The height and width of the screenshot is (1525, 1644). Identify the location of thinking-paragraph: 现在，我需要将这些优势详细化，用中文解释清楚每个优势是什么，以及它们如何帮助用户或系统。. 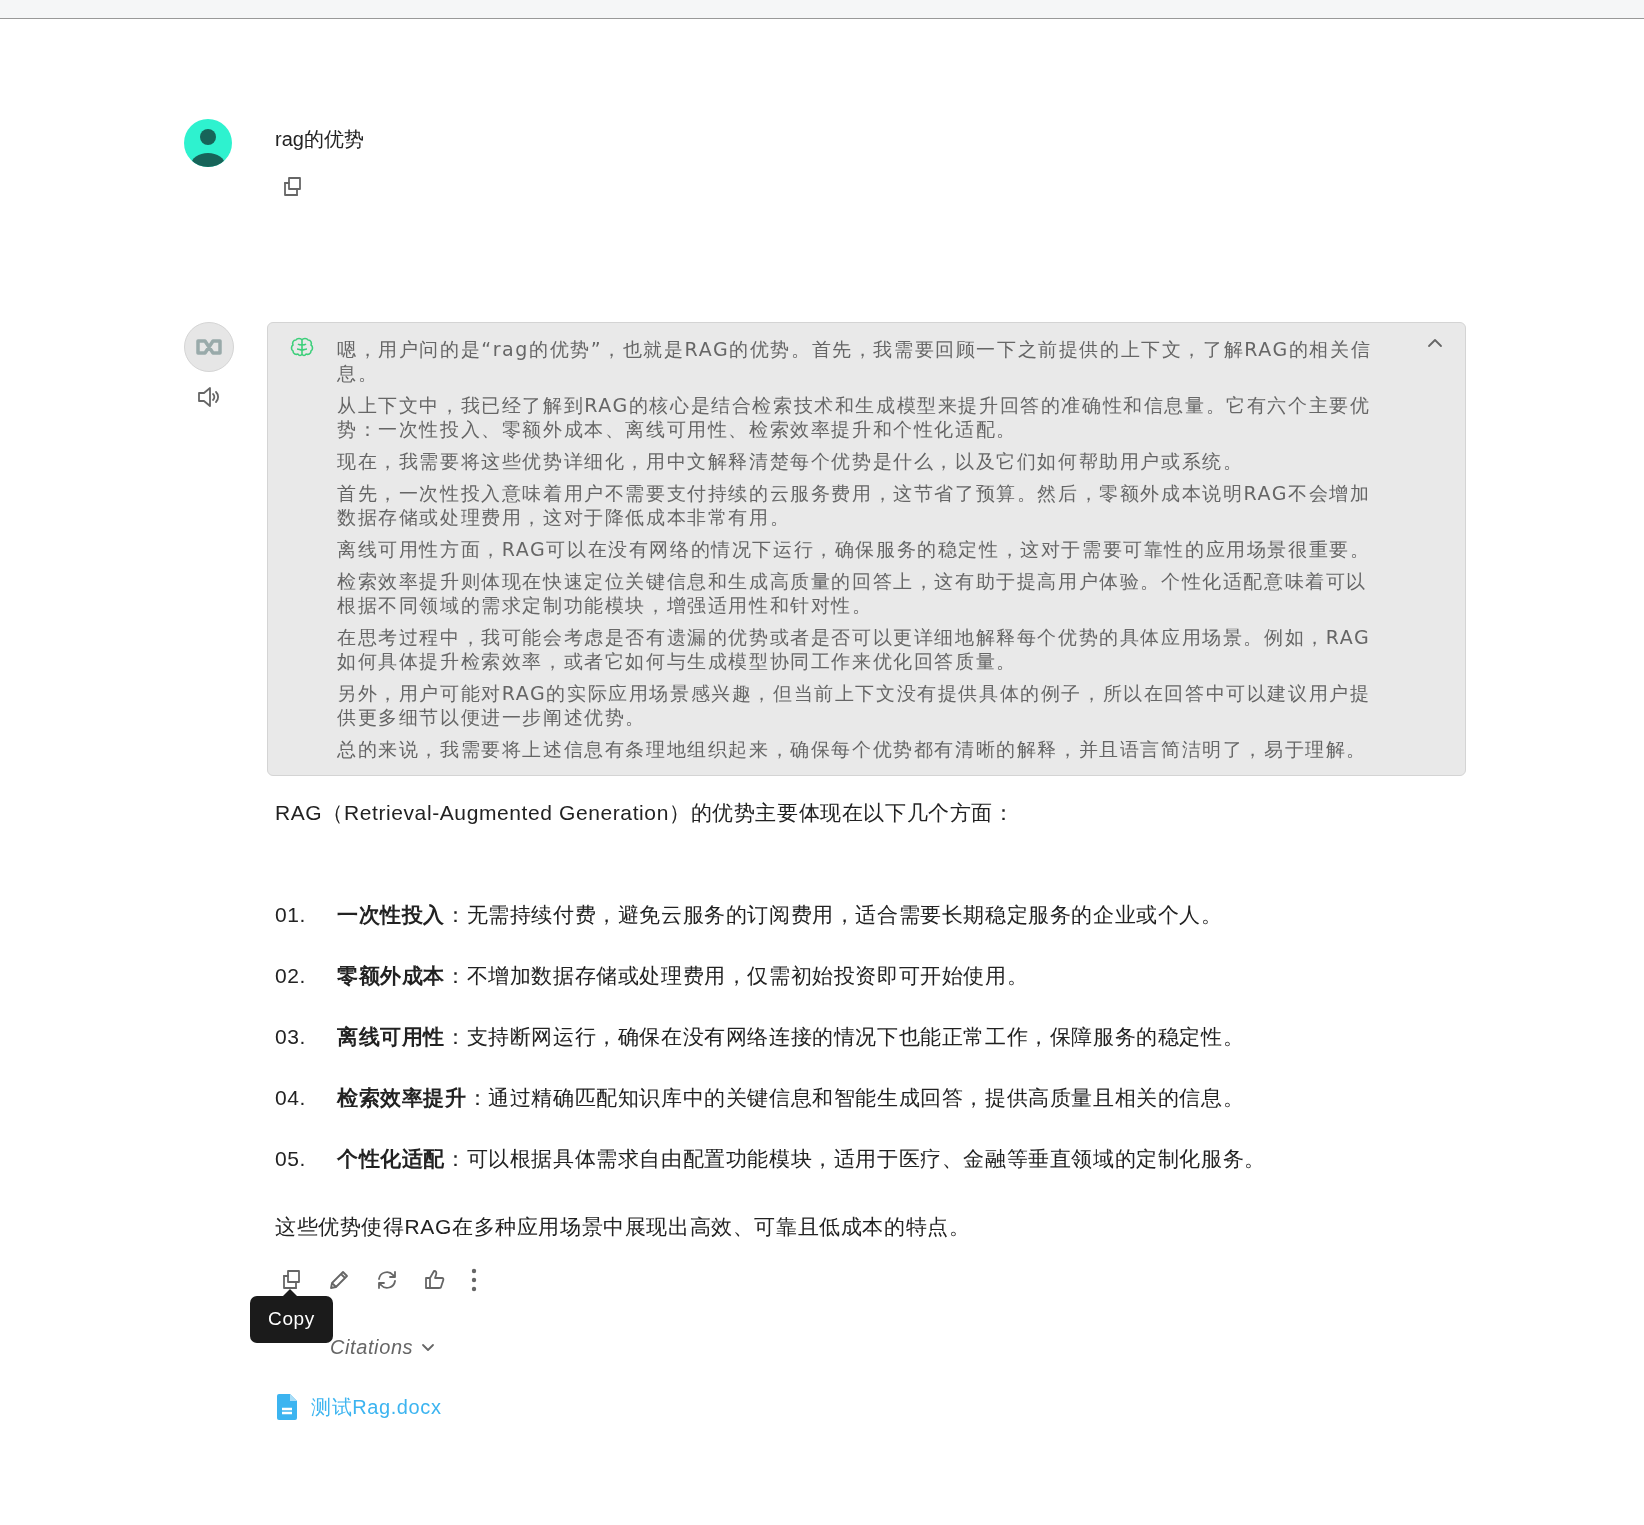
(791, 461).